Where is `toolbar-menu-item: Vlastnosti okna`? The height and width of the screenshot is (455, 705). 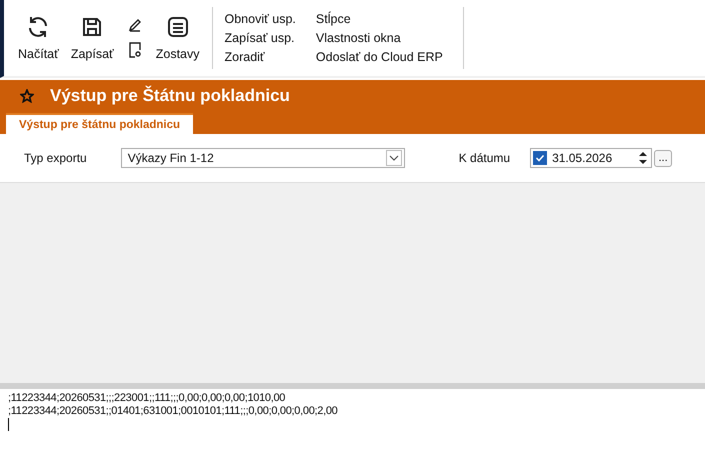
toolbar-menu-item: Vlastnosti okna is located at coordinates (379, 38).